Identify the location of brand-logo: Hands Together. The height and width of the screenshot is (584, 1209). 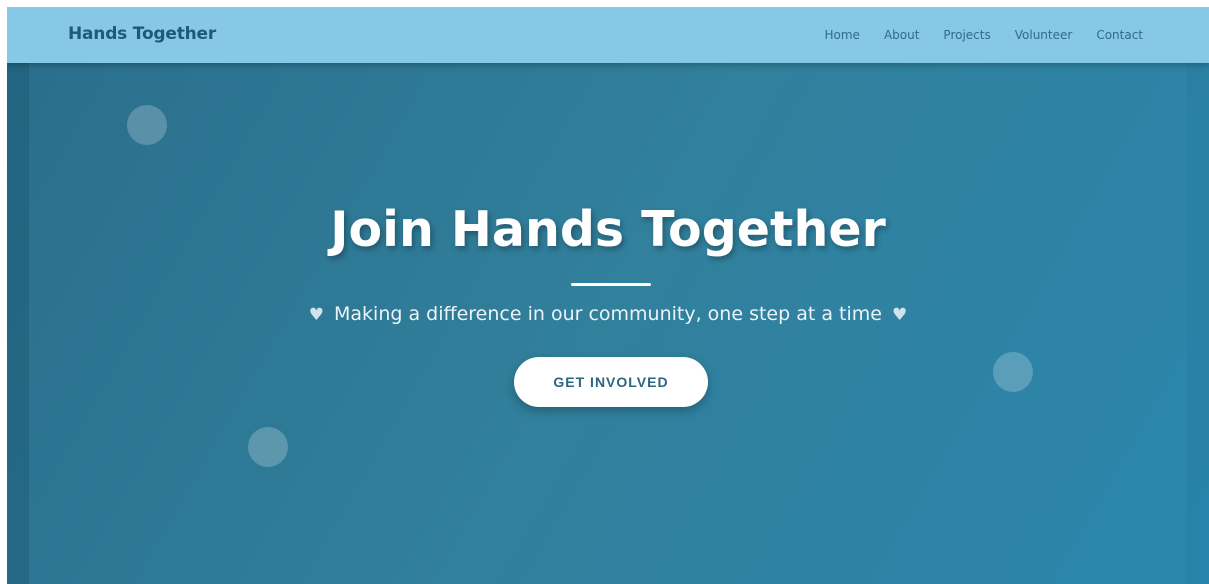
(142, 34).